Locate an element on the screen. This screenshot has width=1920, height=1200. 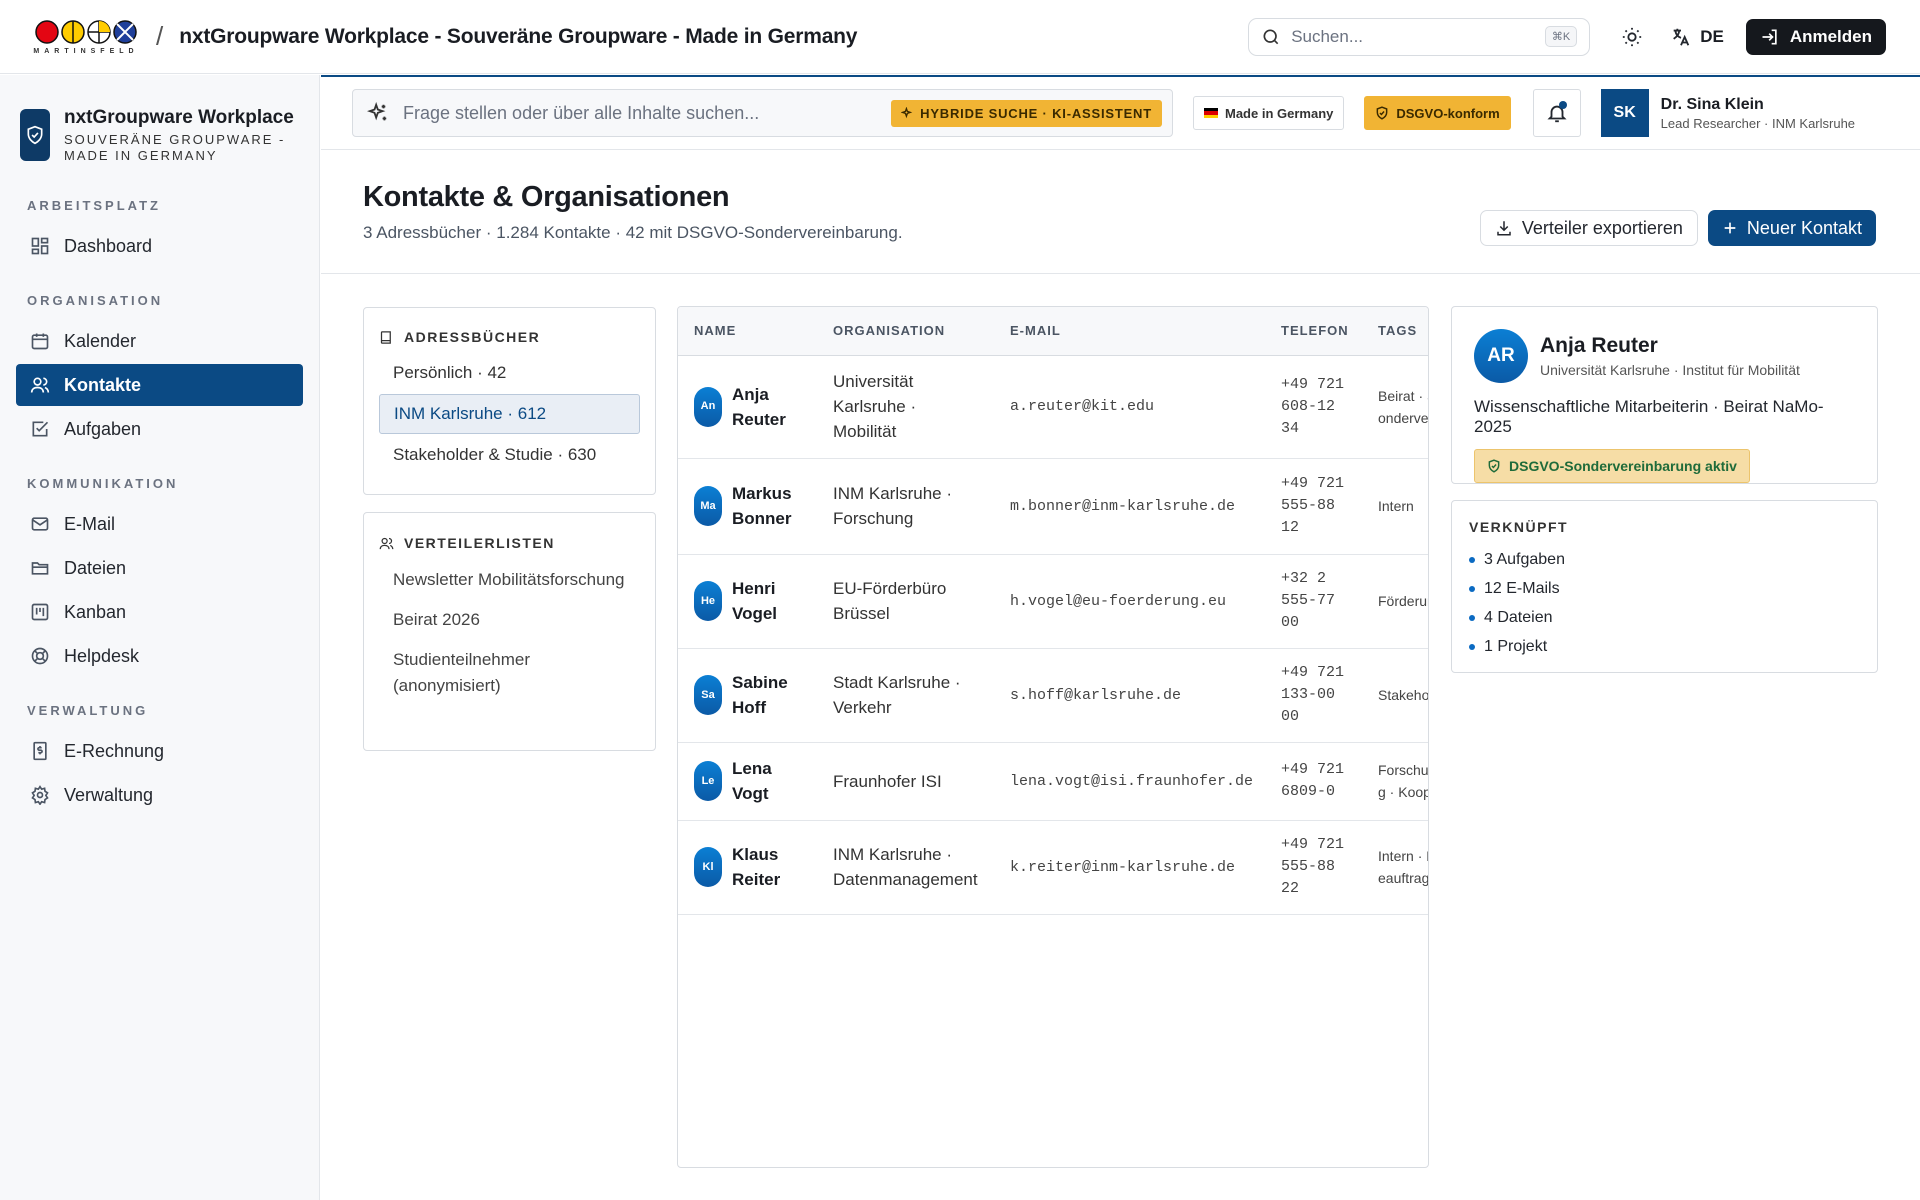
export-label: Verteiler exportieren is located at coordinates (1602, 227).